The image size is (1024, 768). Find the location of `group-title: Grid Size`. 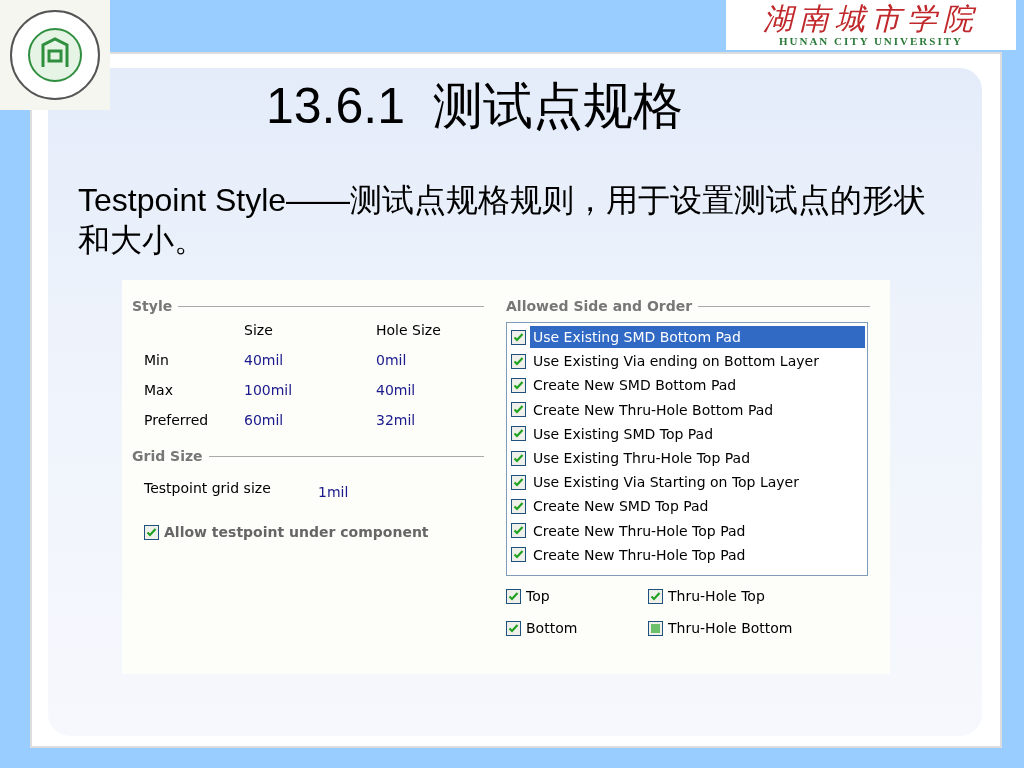

group-title: Grid Size is located at coordinates (167, 456).